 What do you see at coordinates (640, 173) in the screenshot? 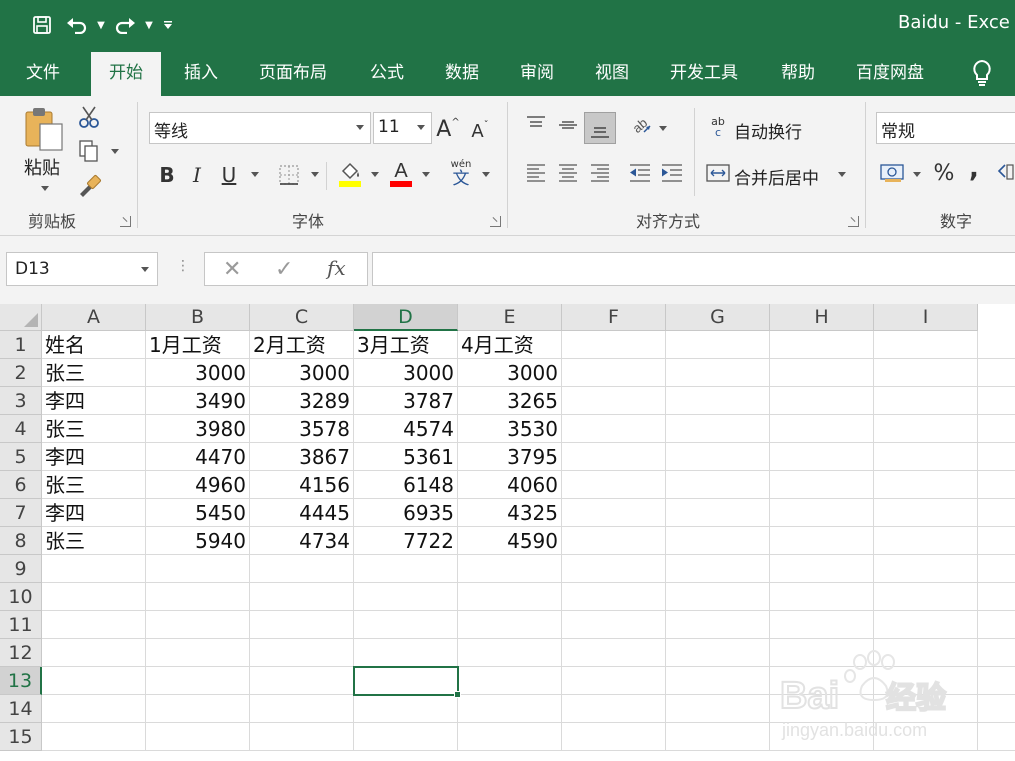
I see `decrease-indent-icon` at bounding box center [640, 173].